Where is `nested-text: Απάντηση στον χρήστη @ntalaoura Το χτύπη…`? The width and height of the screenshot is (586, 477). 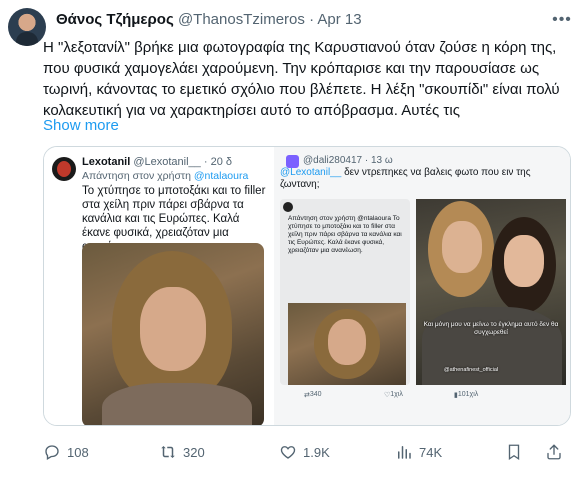 nested-text: Απάντηση στον χρήστη @ntalaoura Το χτύπη… is located at coordinates (345, 234).